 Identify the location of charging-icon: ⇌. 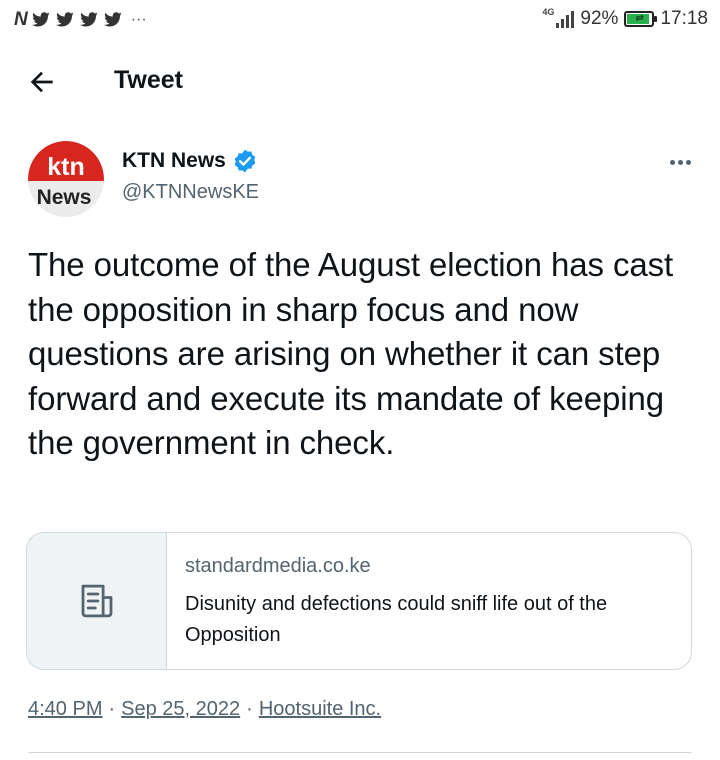
(639, 18).